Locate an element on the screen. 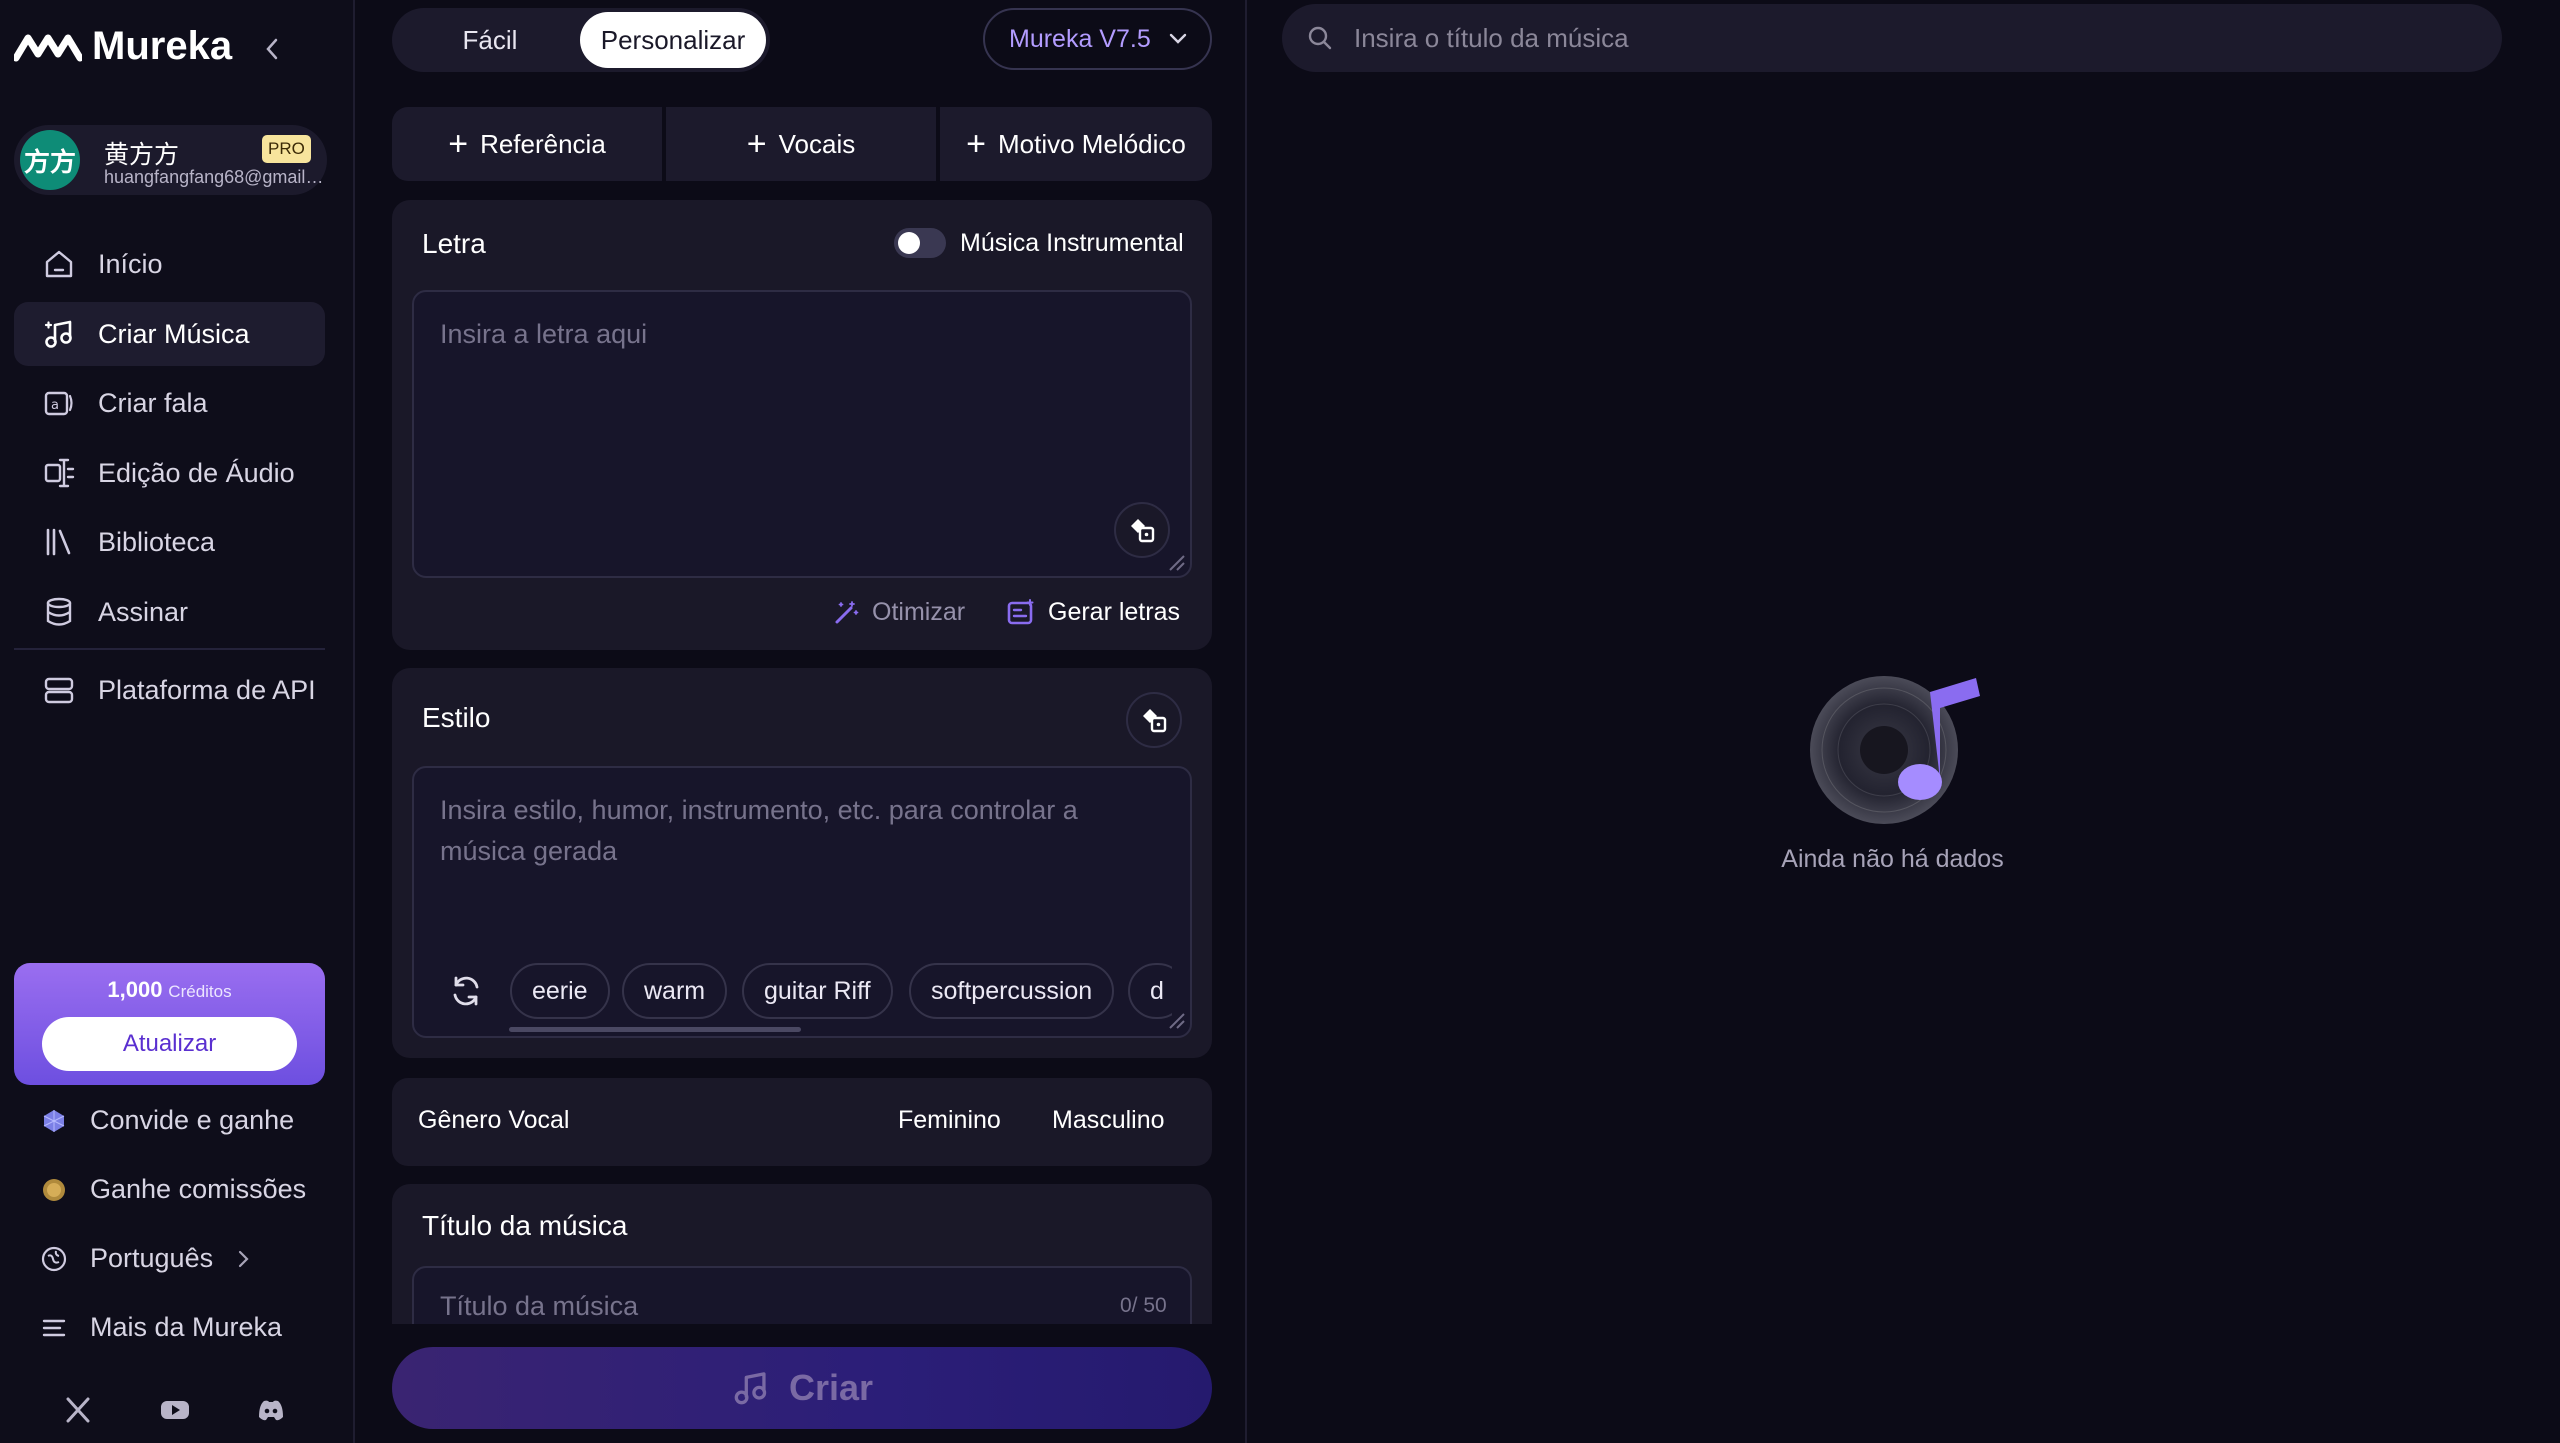  vocal-female-option: Feminino is located at coordinates (949, 1120).